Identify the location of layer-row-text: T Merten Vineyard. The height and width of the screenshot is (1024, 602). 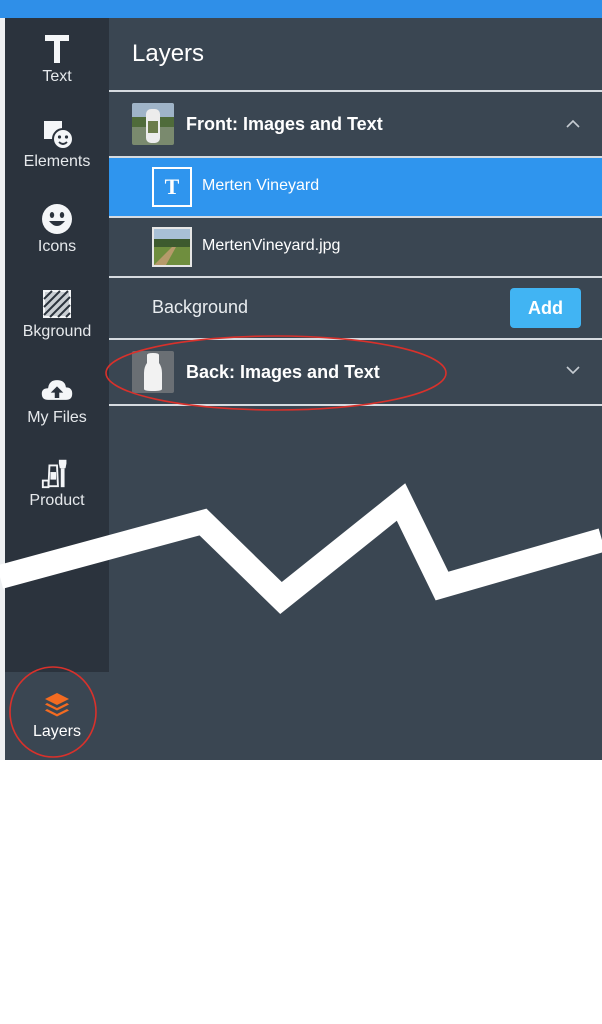
(355, 187).